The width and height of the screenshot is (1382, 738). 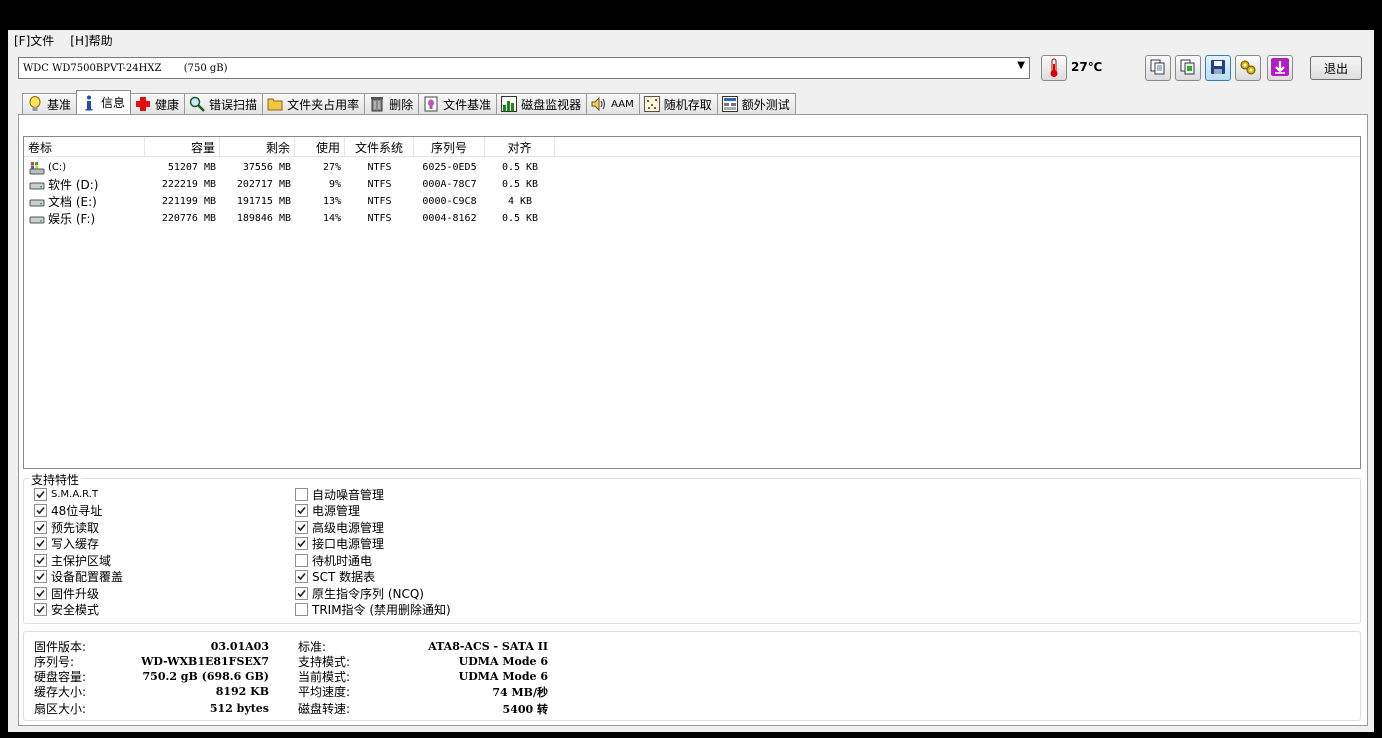 What do you see at coordinates (503, 676) in the screenshot?
I see `info-value: UDMA Mode 6` at bounding box center [503, 676].